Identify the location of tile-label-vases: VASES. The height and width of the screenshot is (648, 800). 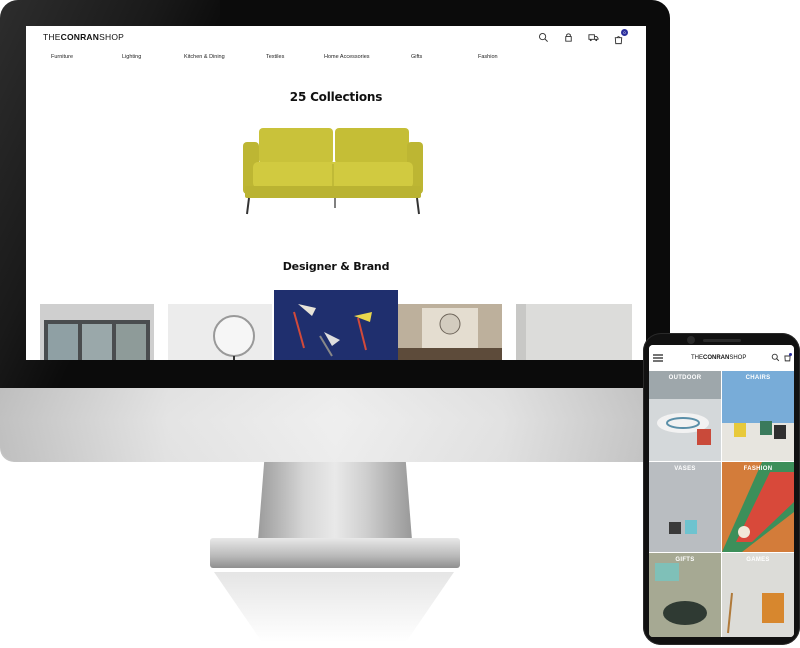
(685, 469).